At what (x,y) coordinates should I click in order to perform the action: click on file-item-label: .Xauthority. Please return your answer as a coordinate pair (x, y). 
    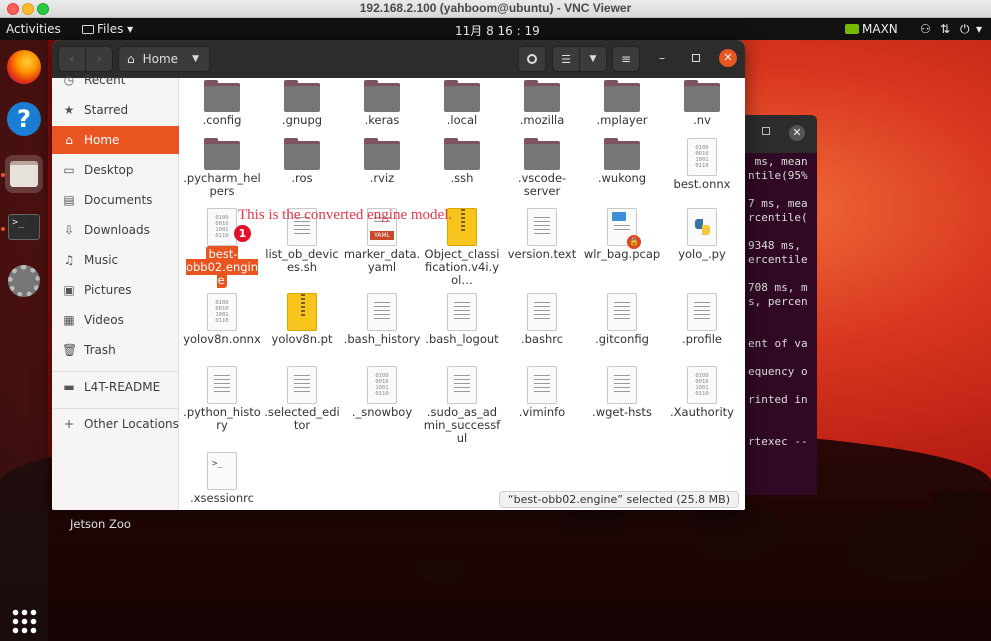
    Looking at the image, I should click on (702, 412).